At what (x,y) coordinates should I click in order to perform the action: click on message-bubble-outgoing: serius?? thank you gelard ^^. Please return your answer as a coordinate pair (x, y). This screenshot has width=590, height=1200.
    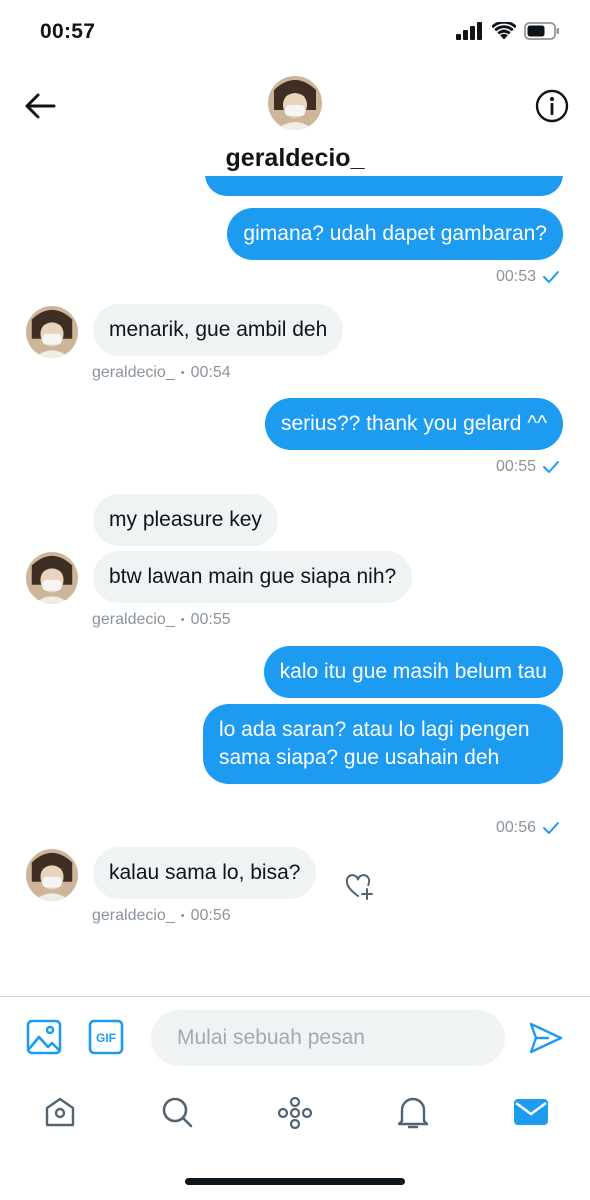
    Looking at the image, I should click on (413, 424).